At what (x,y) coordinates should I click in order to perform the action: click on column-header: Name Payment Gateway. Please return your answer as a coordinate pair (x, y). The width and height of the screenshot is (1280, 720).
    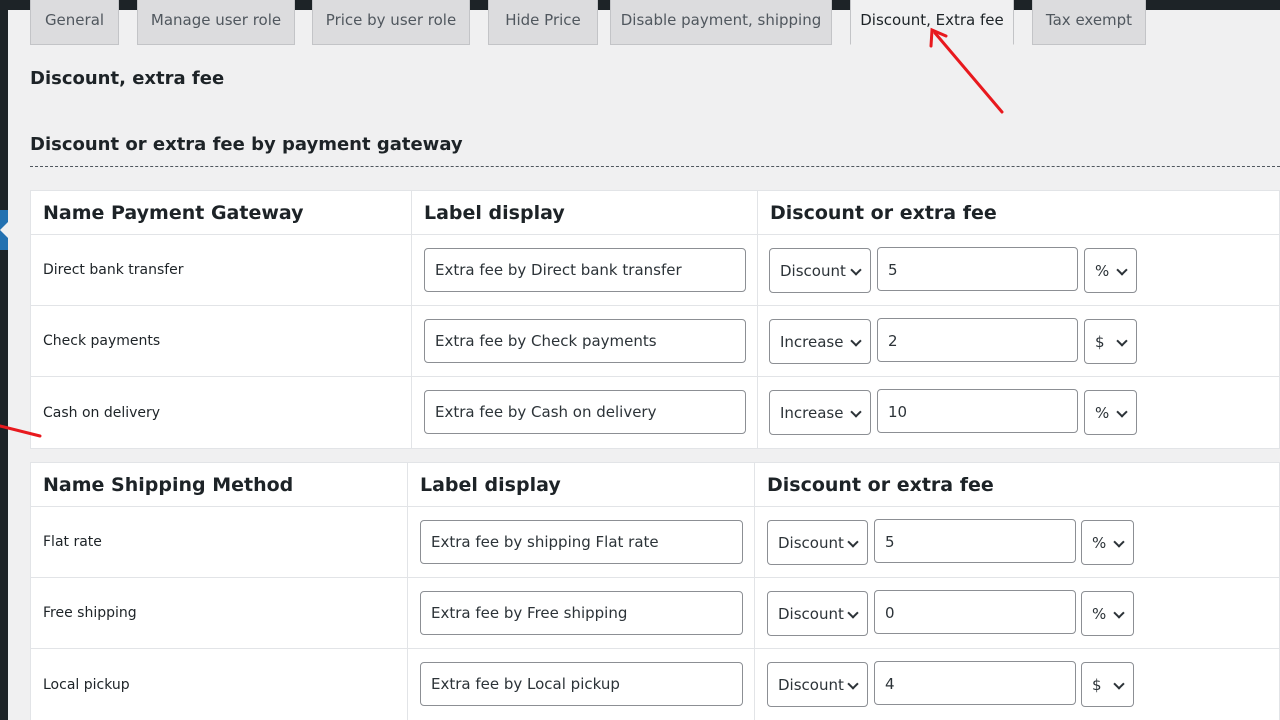
    Looking at the image, I should click on (221, 212).